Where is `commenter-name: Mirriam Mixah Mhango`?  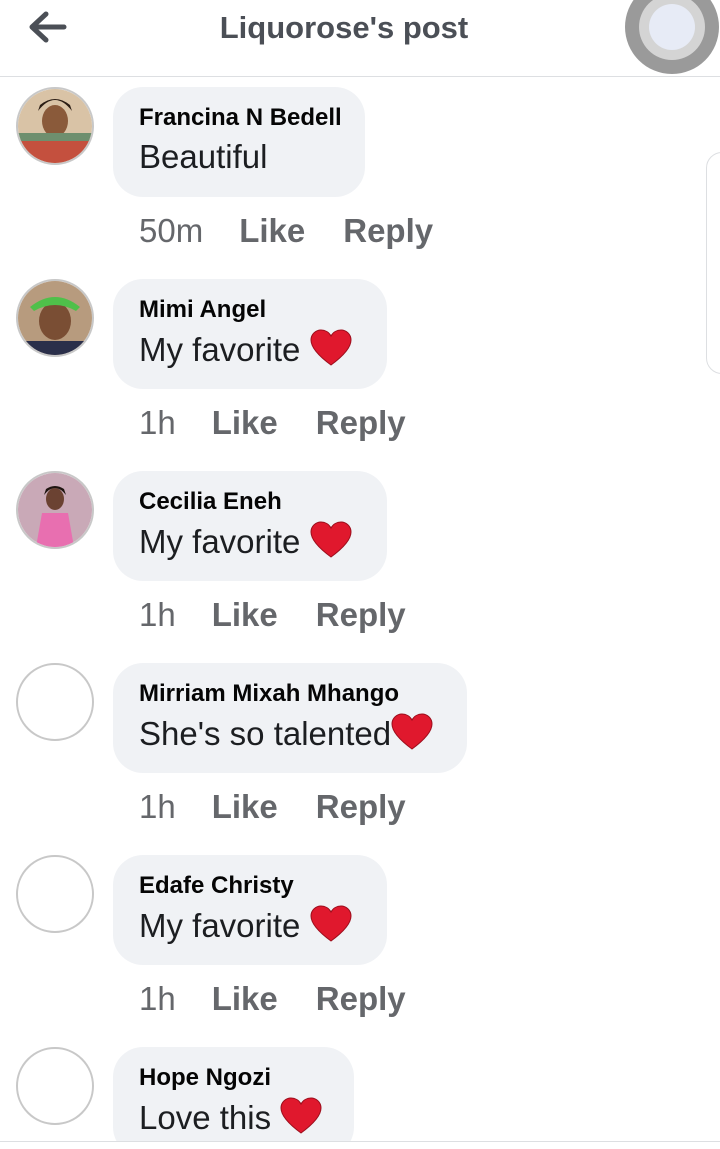 commenter-name: Mirriam Mixah Mhango is located at coordinates (288, 694).